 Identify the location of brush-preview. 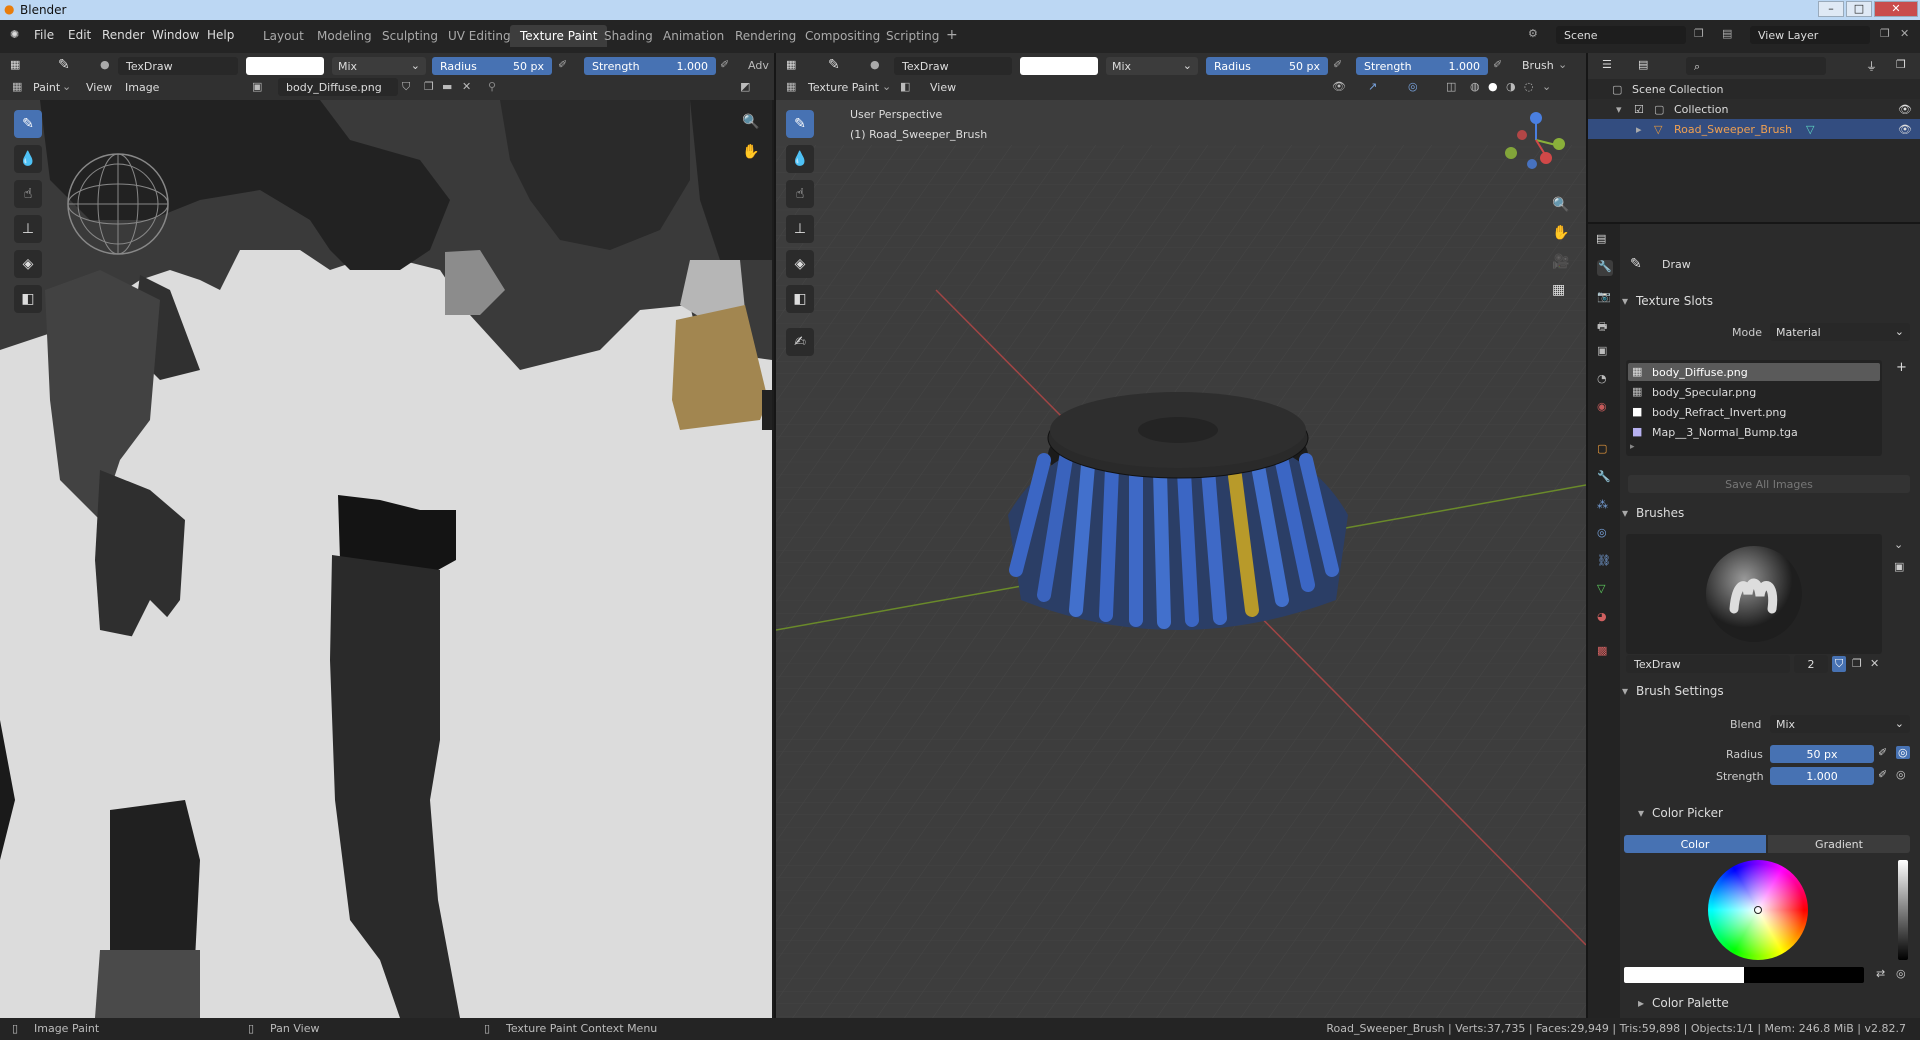
(1754, 594).